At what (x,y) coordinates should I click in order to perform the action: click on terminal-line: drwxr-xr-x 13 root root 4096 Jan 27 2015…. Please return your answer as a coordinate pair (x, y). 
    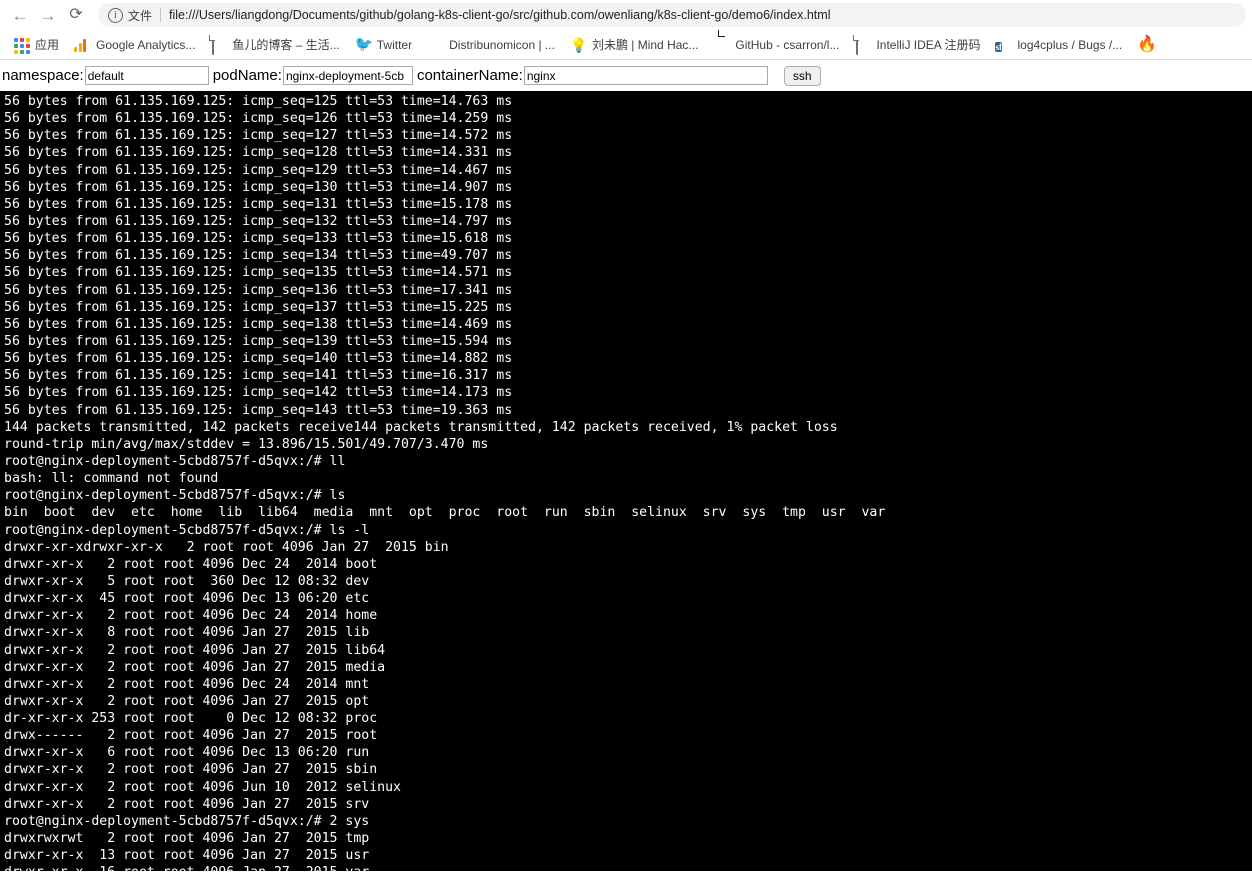
    Looking at the image, I should click on (187, 856).